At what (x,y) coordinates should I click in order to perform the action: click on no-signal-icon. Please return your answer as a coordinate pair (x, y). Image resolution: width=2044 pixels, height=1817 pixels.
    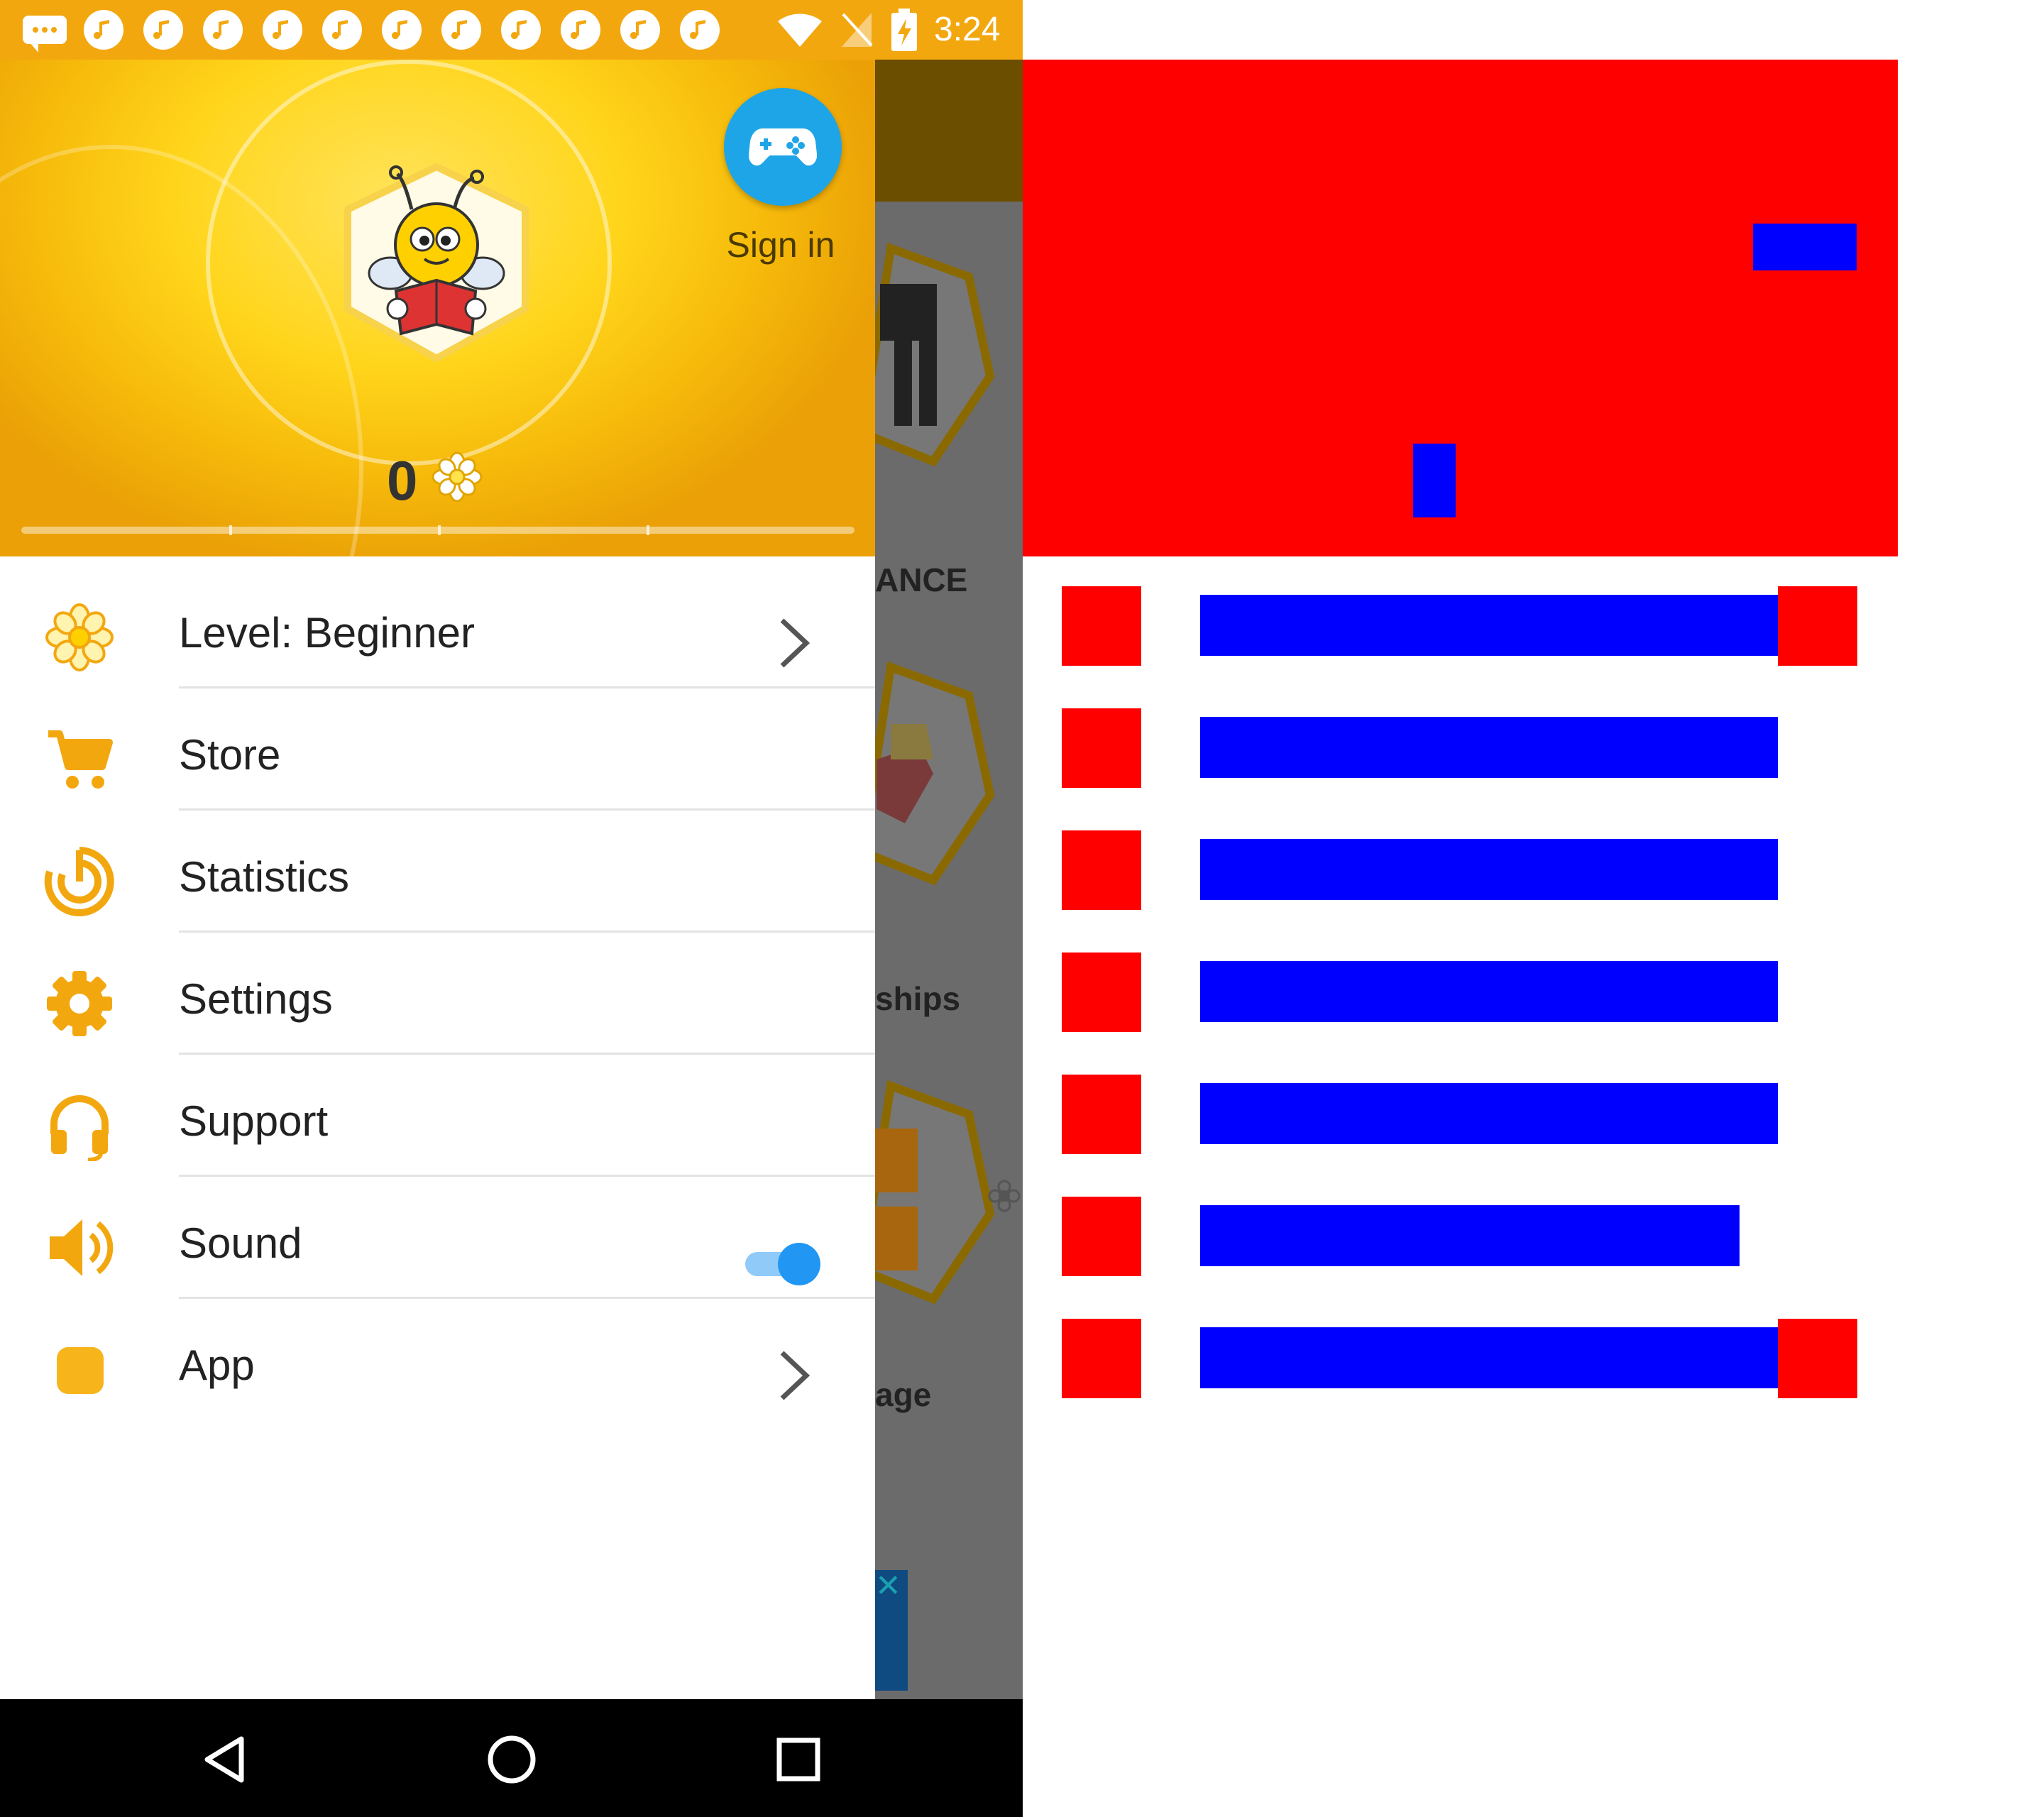
    Looking at the image, I should click on (857, 30).